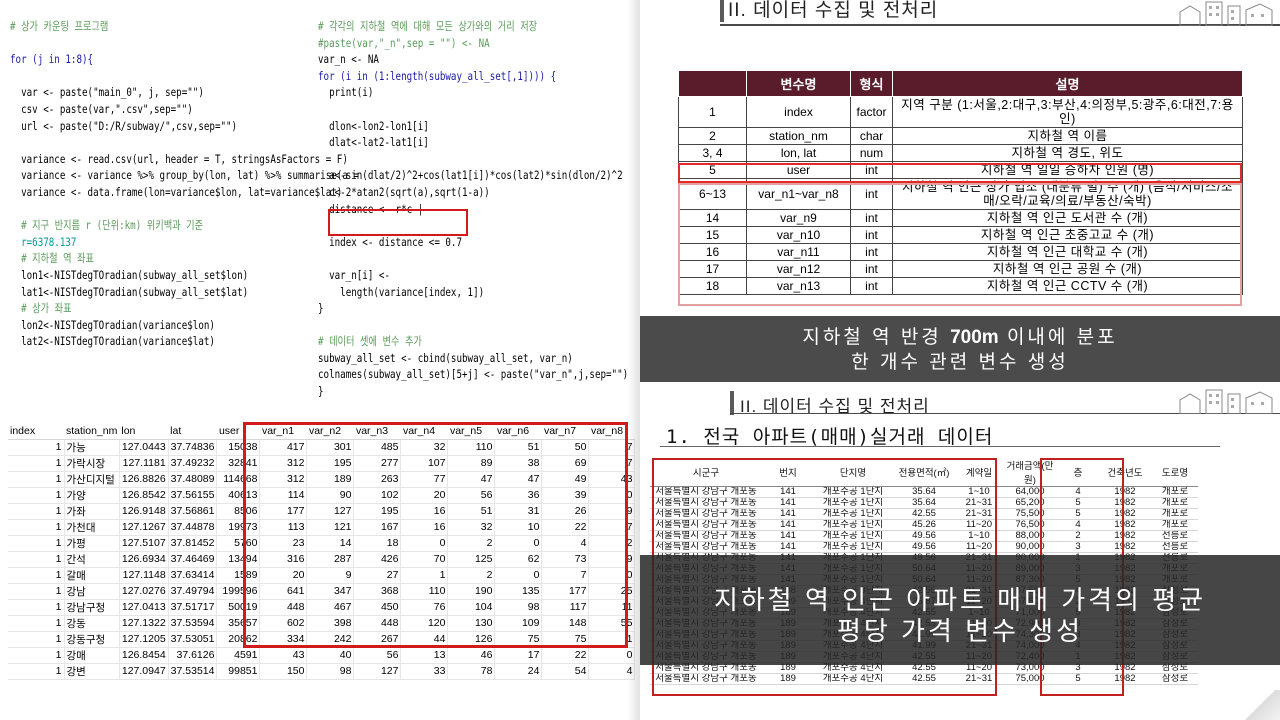 This screenshot has width=1280, height=720. What do you see at coordinates (192, 432) in the screenshot?
I see `column-header: lat` at bounding box center [192, 432].